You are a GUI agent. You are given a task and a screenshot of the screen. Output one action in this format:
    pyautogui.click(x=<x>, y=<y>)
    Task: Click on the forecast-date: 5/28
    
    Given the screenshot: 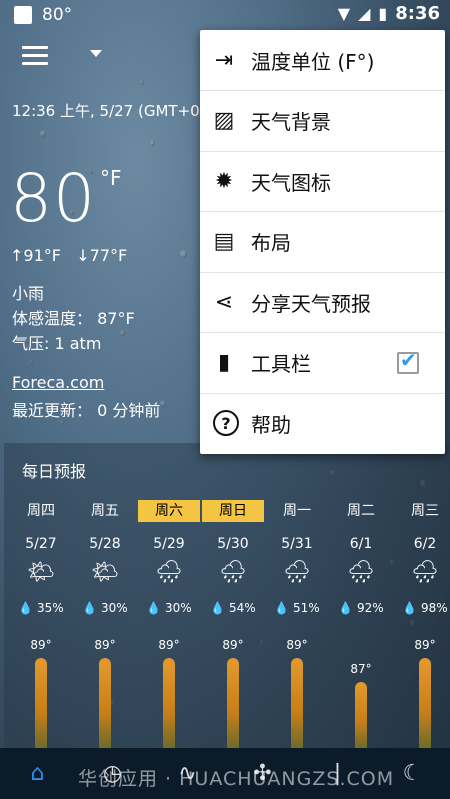 What is the action you would take?
    pyautogui.click(x=105, y=544)
    